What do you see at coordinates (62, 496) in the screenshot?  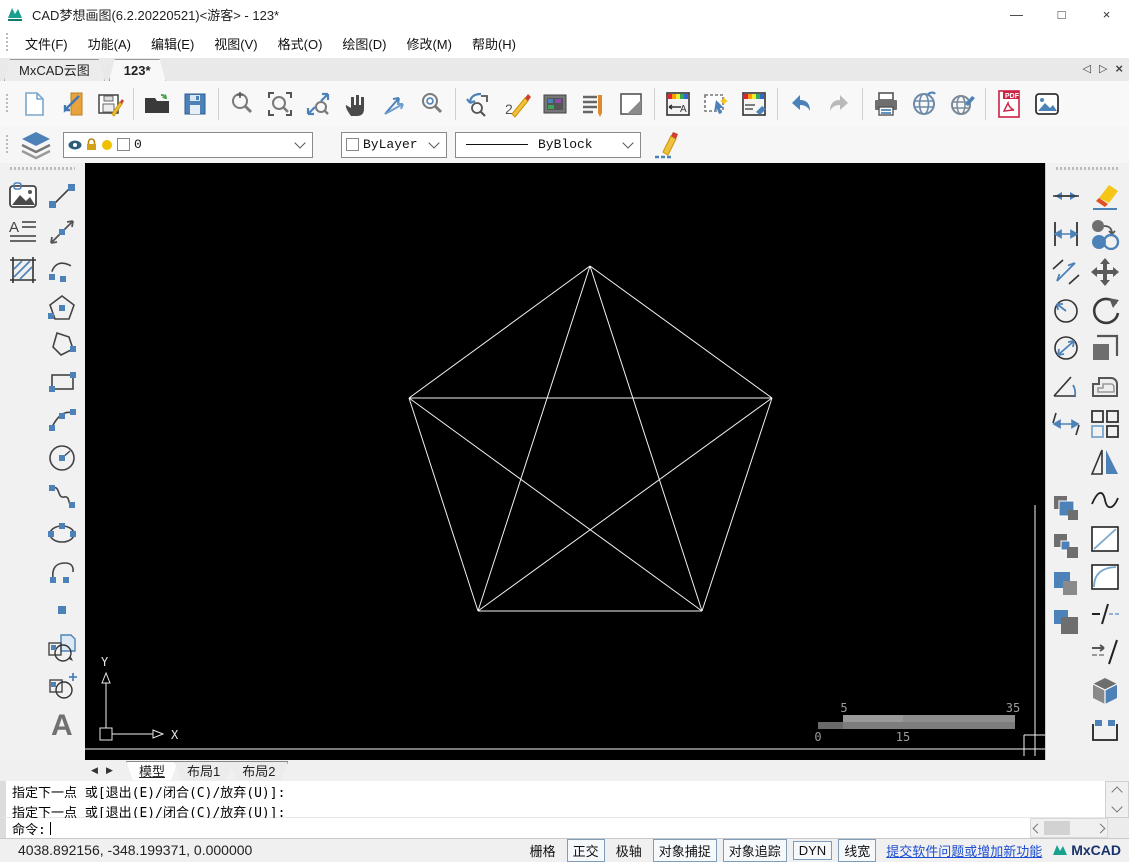 I see `spline-button` at bounding box center [62, 496].